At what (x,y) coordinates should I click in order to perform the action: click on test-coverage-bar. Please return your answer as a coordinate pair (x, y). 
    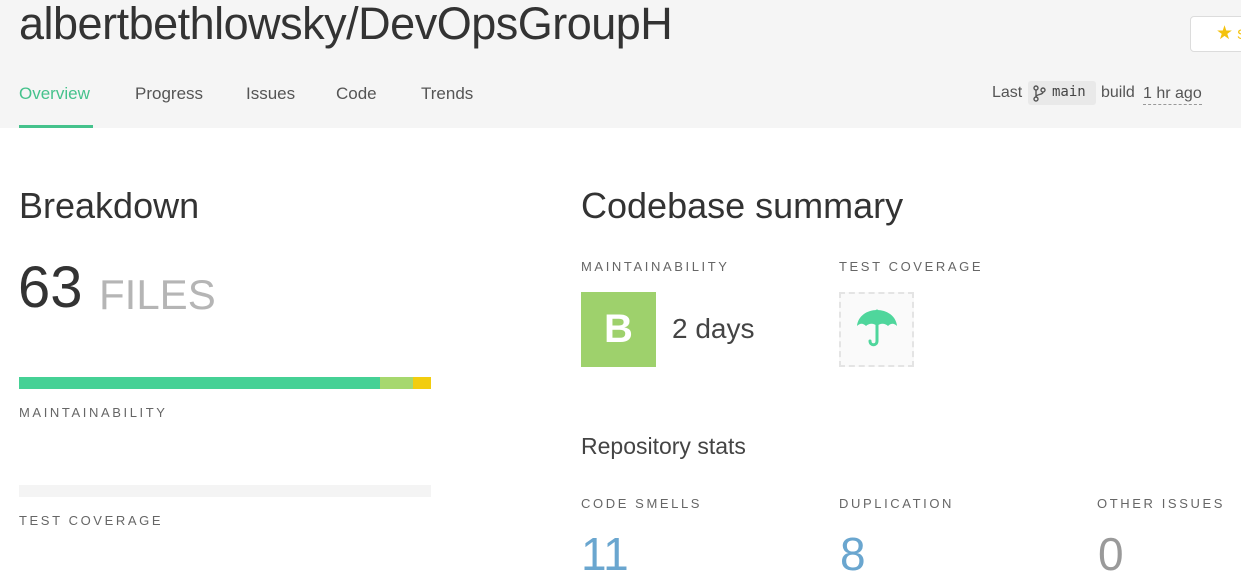
    Looking at the image, I should click on (225, 491).